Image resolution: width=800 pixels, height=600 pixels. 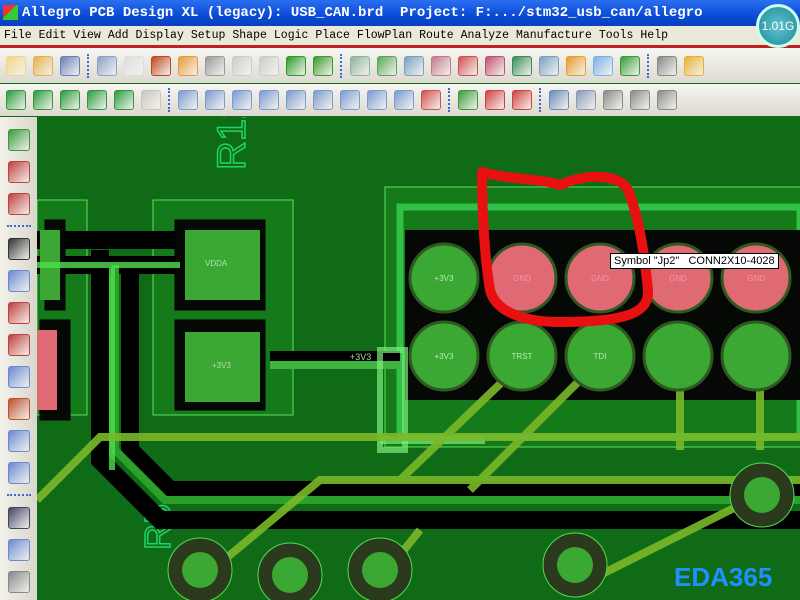 What do you see at coordinates (778, 26) in the screenshot?
I see `memory-indicator: 1.01G` at bounding box center [778, 26].